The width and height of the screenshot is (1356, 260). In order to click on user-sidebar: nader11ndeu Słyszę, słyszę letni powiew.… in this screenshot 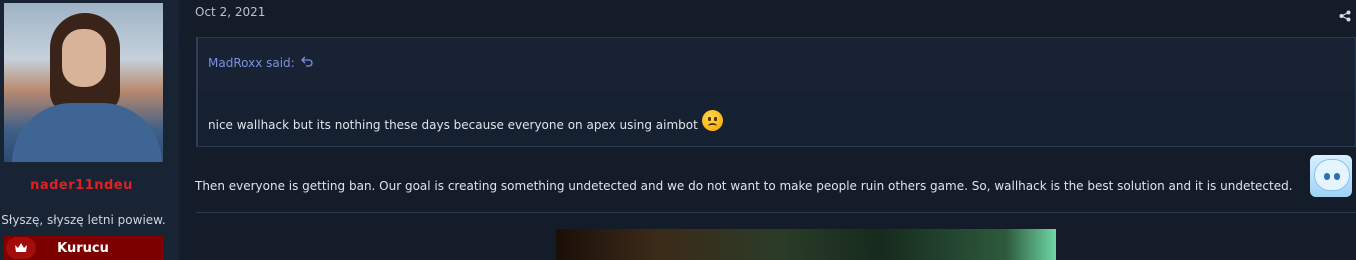, I will do `click(89, 130)`.